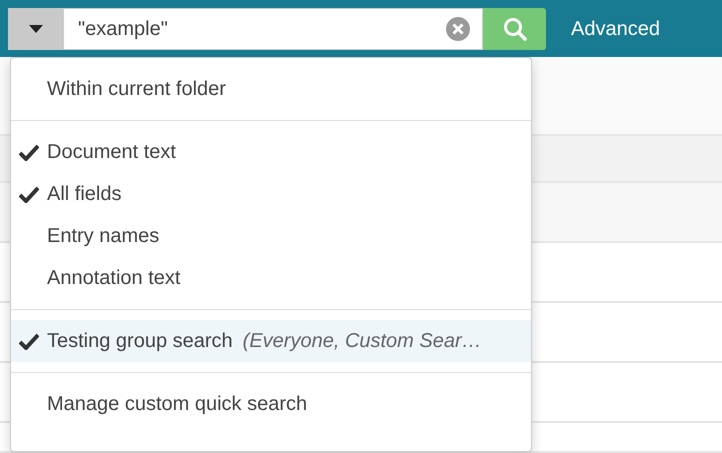 Image resolution: width=722 pixels, height=453 pixels. I want to click on clear-icon, so click(458, 28).